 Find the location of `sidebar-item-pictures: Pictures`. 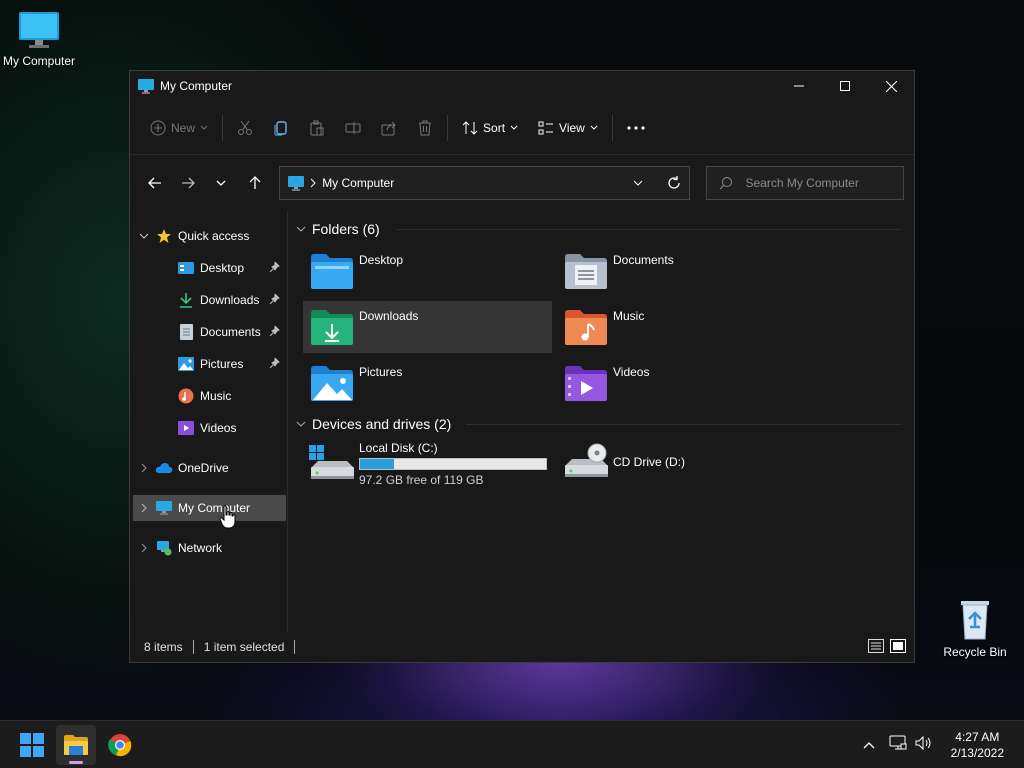

sidebar-item-pictures: Pictures is located at coordinates (209, 364).